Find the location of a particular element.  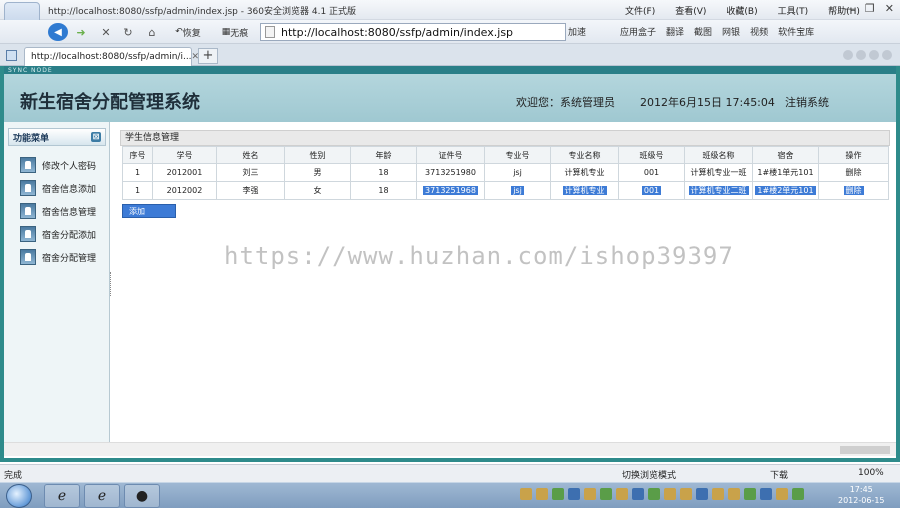

column-header: 专业号 is located at coordinates (517, 155).